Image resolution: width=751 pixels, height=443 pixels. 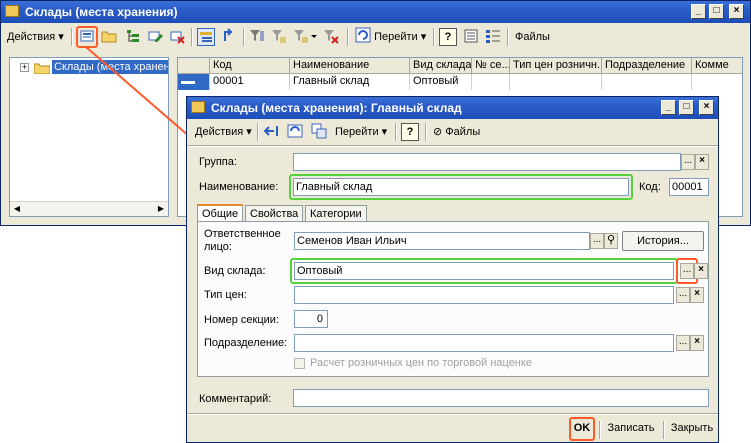 I want to click on table-row: 00001 Главный склад Оптовый, so click(x=460, y=82).